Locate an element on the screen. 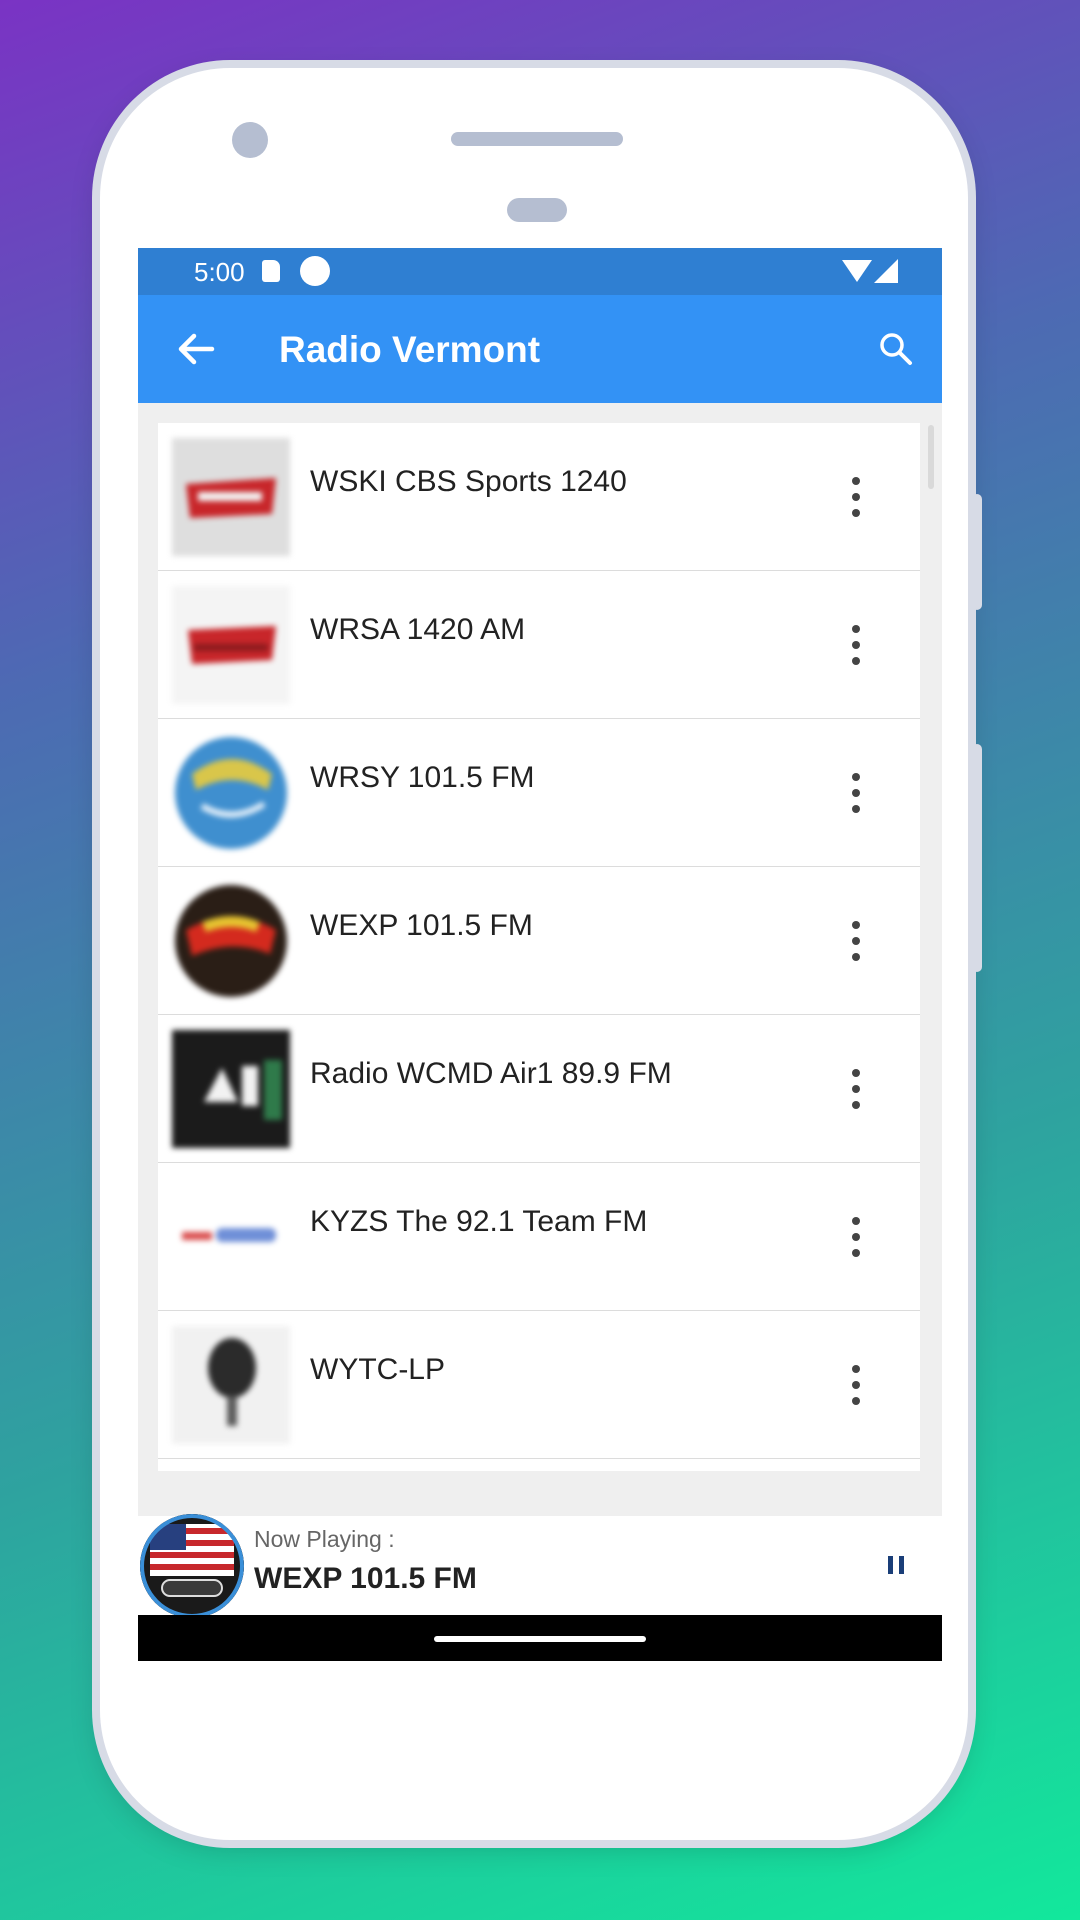 This screenshot has width=1080, height=1920. station-row is located at coordinates (539, 1465).